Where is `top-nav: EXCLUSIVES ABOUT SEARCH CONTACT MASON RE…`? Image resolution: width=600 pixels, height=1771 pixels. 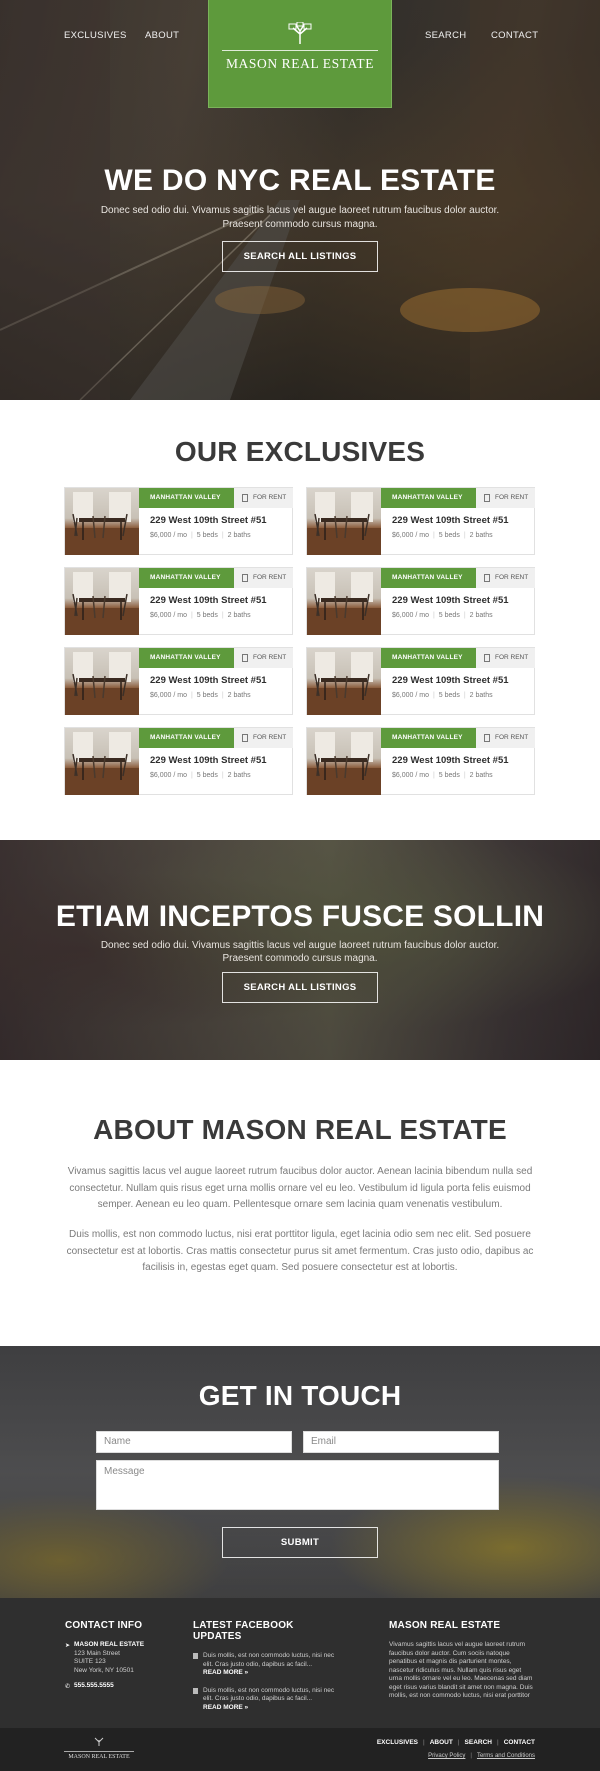 top-nav: EXCLUSIVES ABOUT SEARCH CONTACT MASON RE… is located at coordinates (300, 55).